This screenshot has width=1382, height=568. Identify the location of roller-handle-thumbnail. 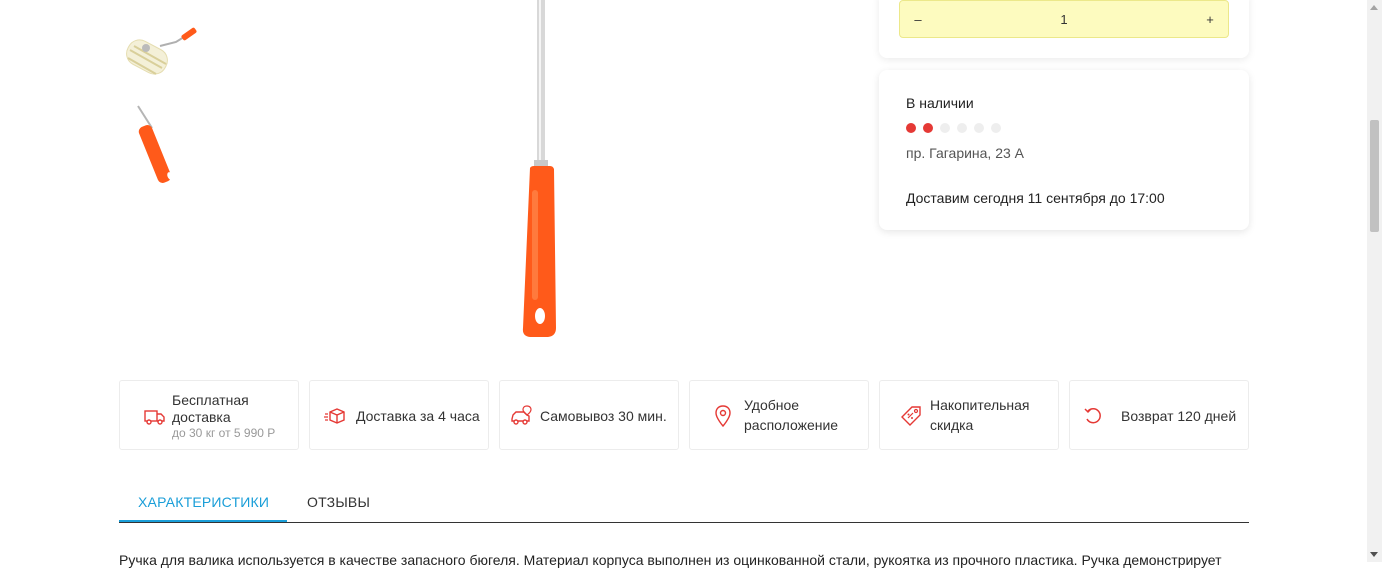
(155, 144).